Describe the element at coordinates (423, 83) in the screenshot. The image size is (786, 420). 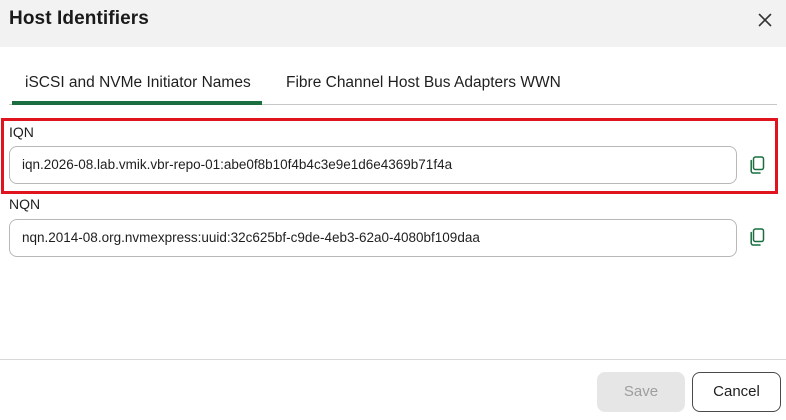
I see `tab-fibre-channel-hba-wwn: Fibre Channel Host Bus Adapters WWN` at that location.